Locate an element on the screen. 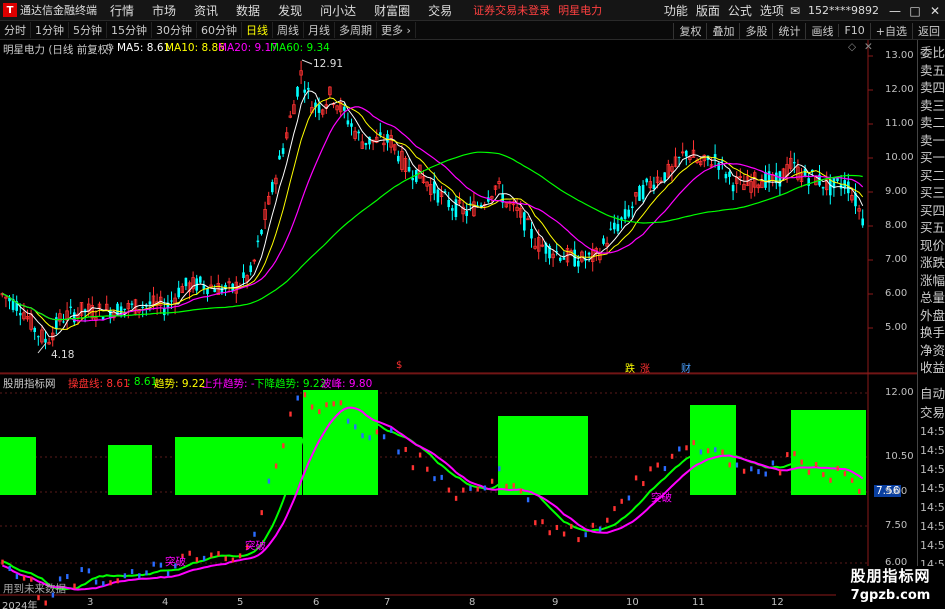 This screenshot has height=609, width=945. legend-ma20: MA20: 9.17 is located at coordinates (248, 48).